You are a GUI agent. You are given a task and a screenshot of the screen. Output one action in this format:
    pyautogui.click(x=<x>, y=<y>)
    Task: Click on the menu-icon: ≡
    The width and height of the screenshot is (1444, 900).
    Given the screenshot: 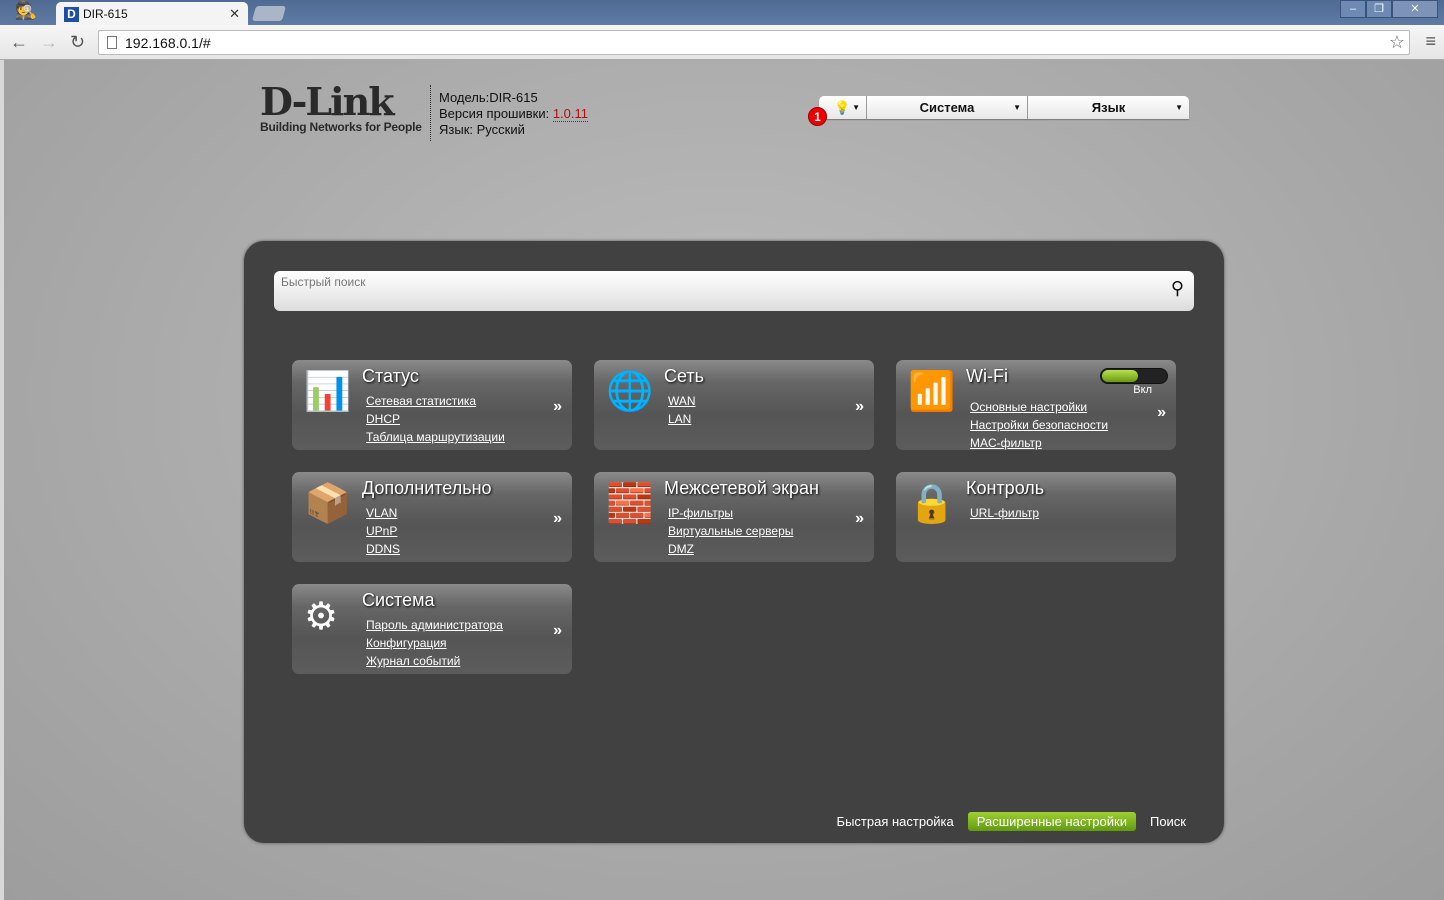 What is the action you would take?
    pyautogui.click(x=1430, y=41)
    